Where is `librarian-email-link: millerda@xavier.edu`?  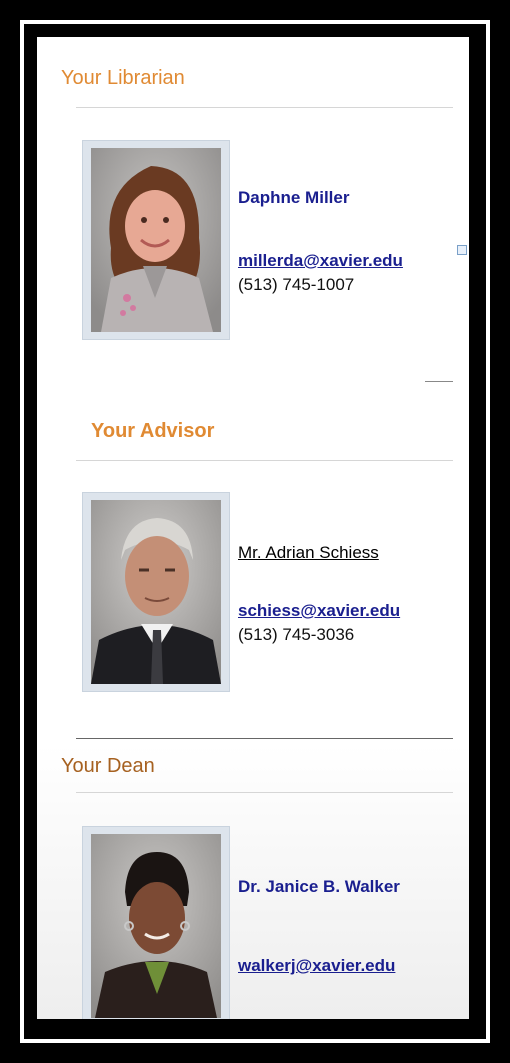 librarian-email-link: millerda@xavier.edu is located at coordinates (320, 261).